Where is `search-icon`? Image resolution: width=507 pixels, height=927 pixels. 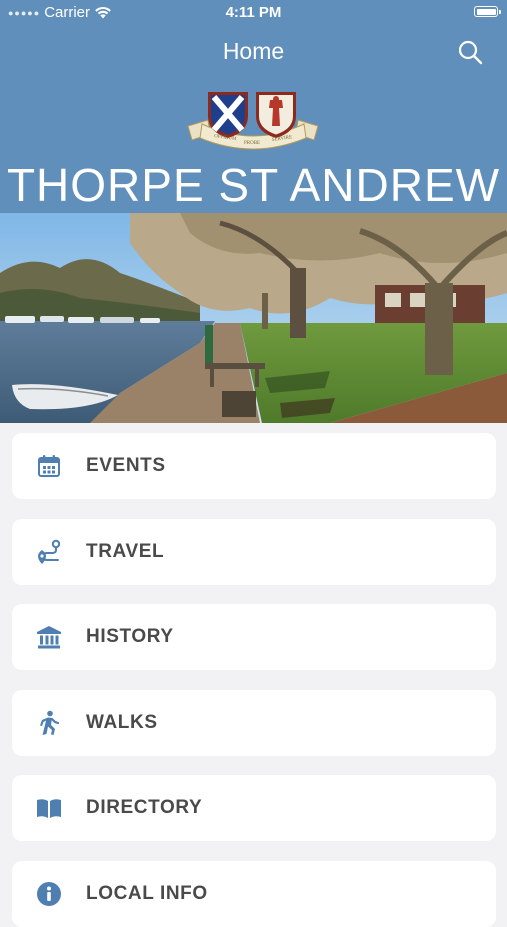
search-icon is located at coordinates (470, 52).